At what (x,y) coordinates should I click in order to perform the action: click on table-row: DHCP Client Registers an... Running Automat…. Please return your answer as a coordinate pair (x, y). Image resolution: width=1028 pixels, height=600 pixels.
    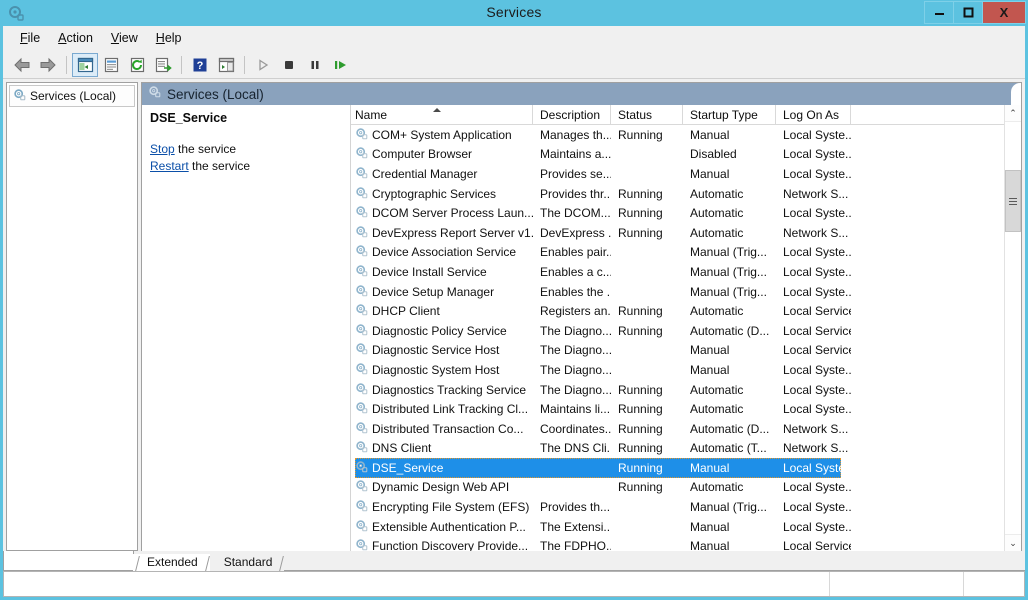
    Looking at the image, I should click on (686, 311).